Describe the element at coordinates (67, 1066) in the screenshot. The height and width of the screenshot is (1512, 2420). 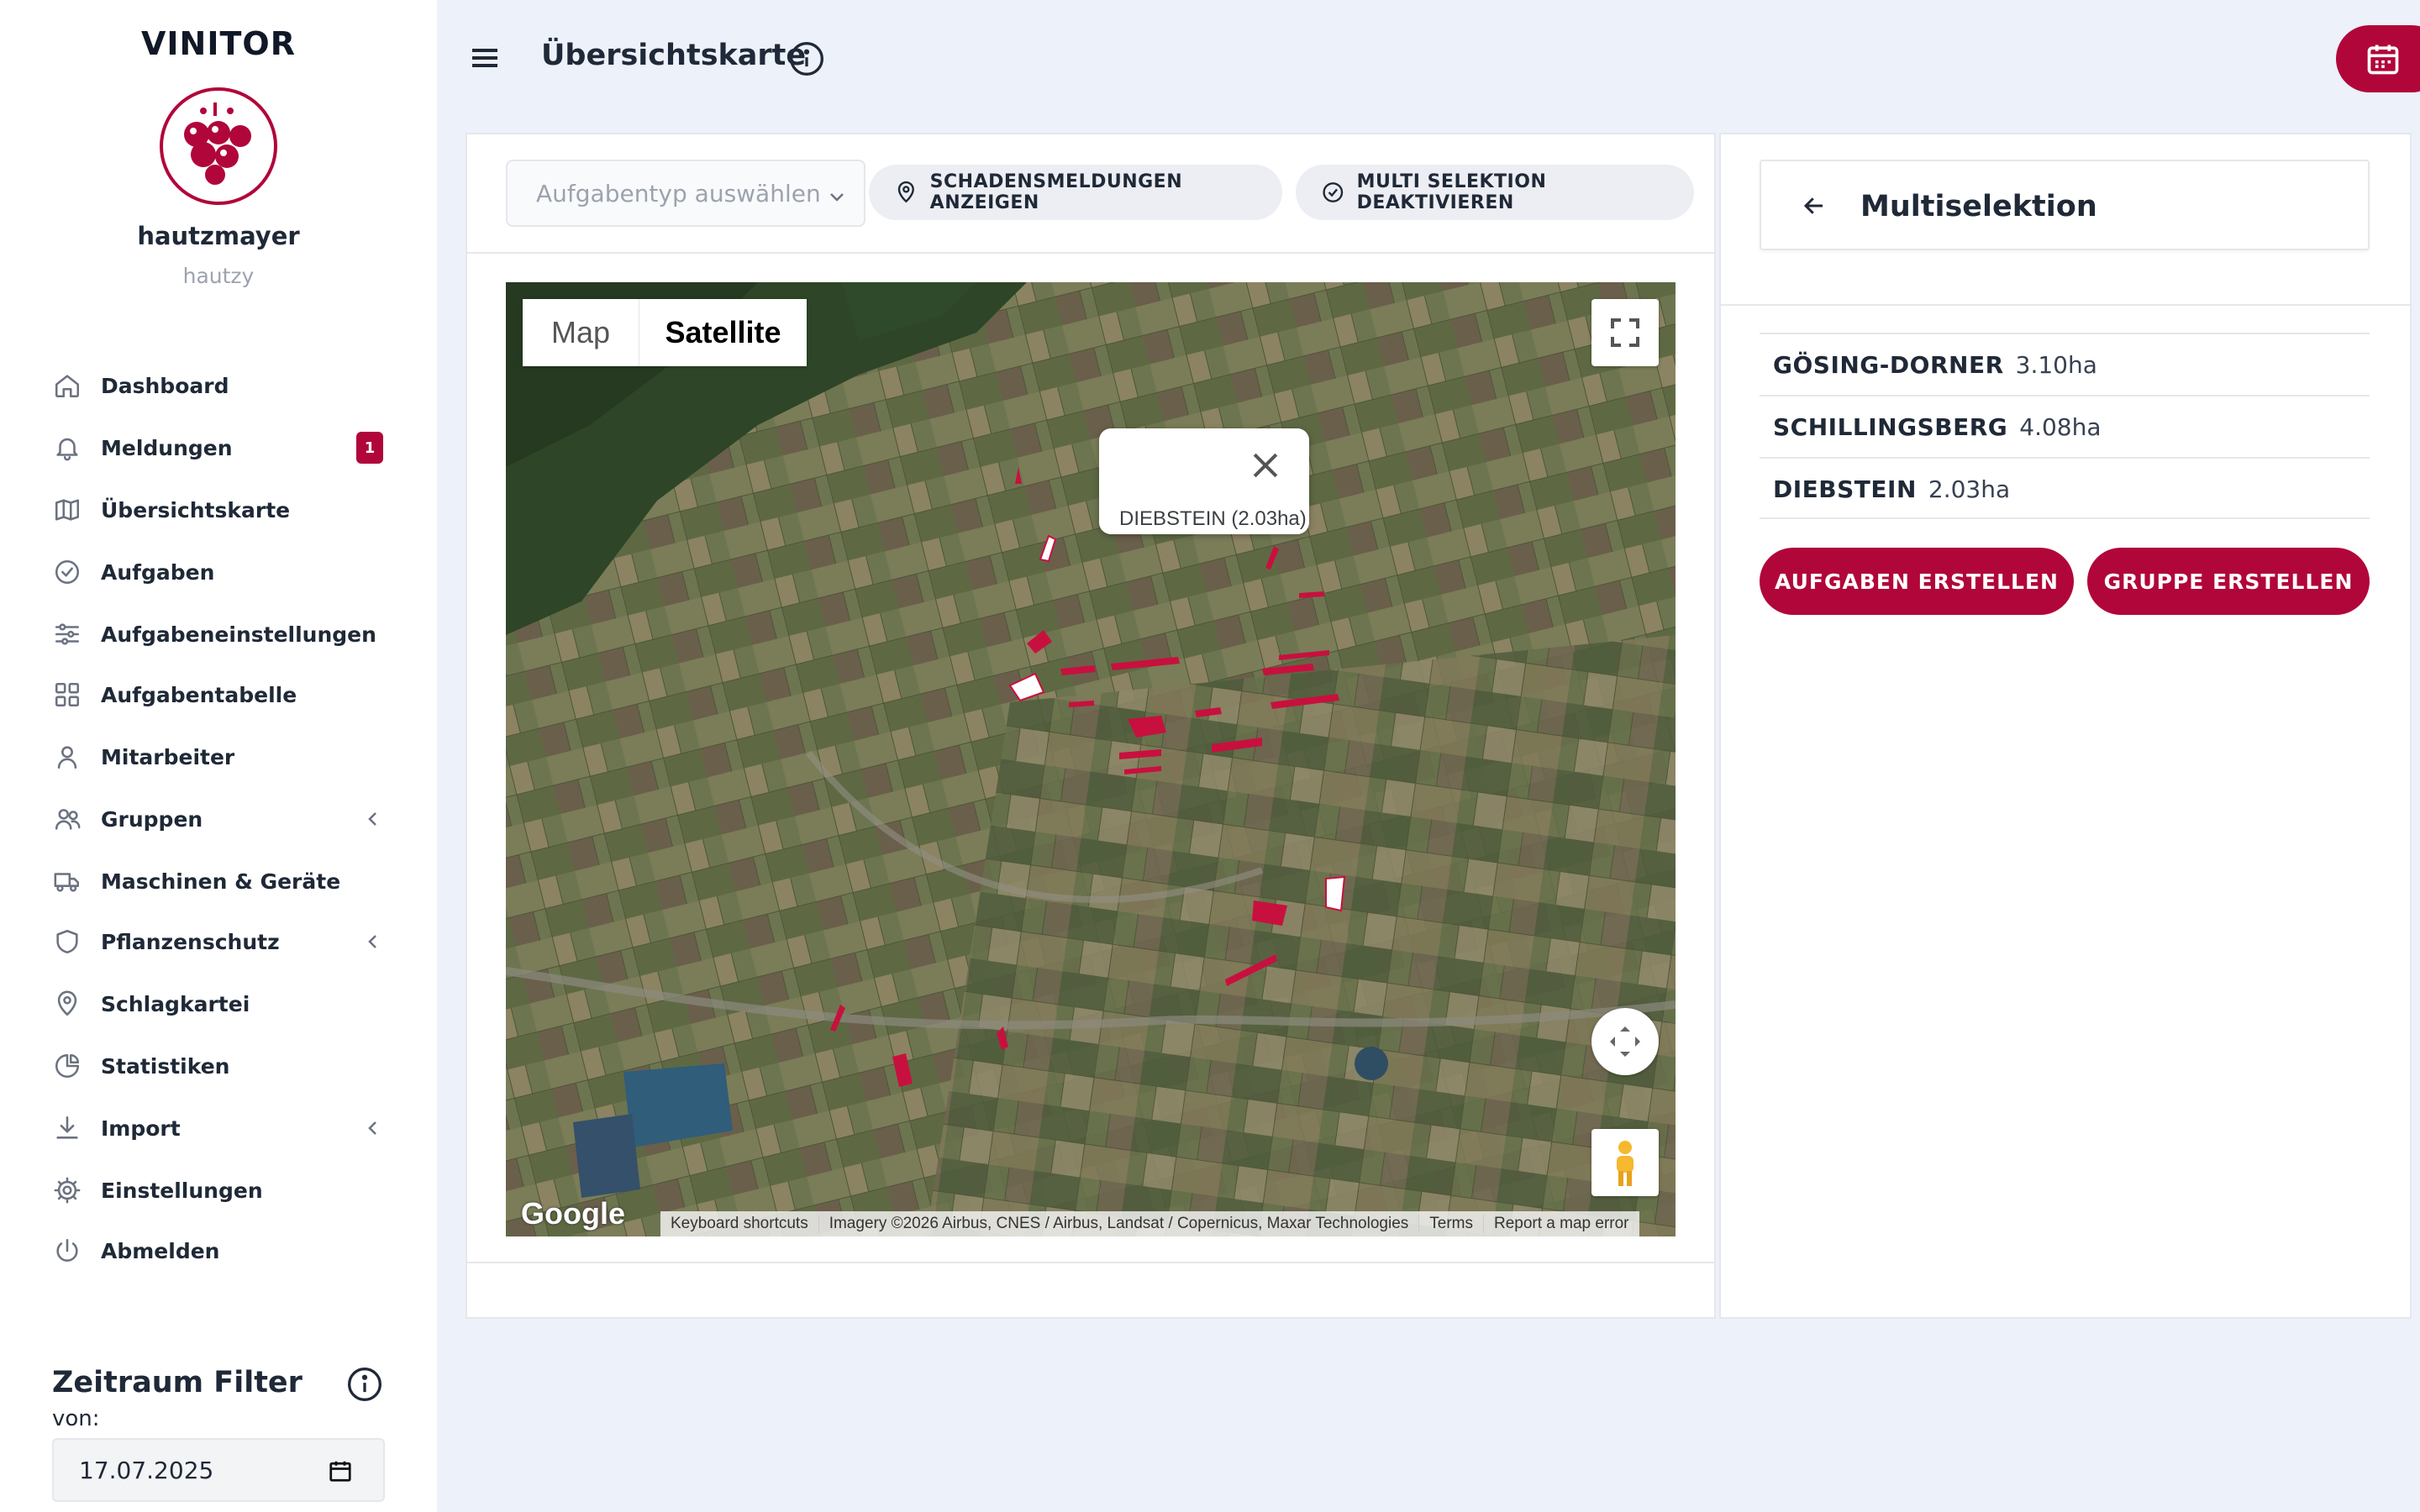
I see `pie-chart-icon` at that location.